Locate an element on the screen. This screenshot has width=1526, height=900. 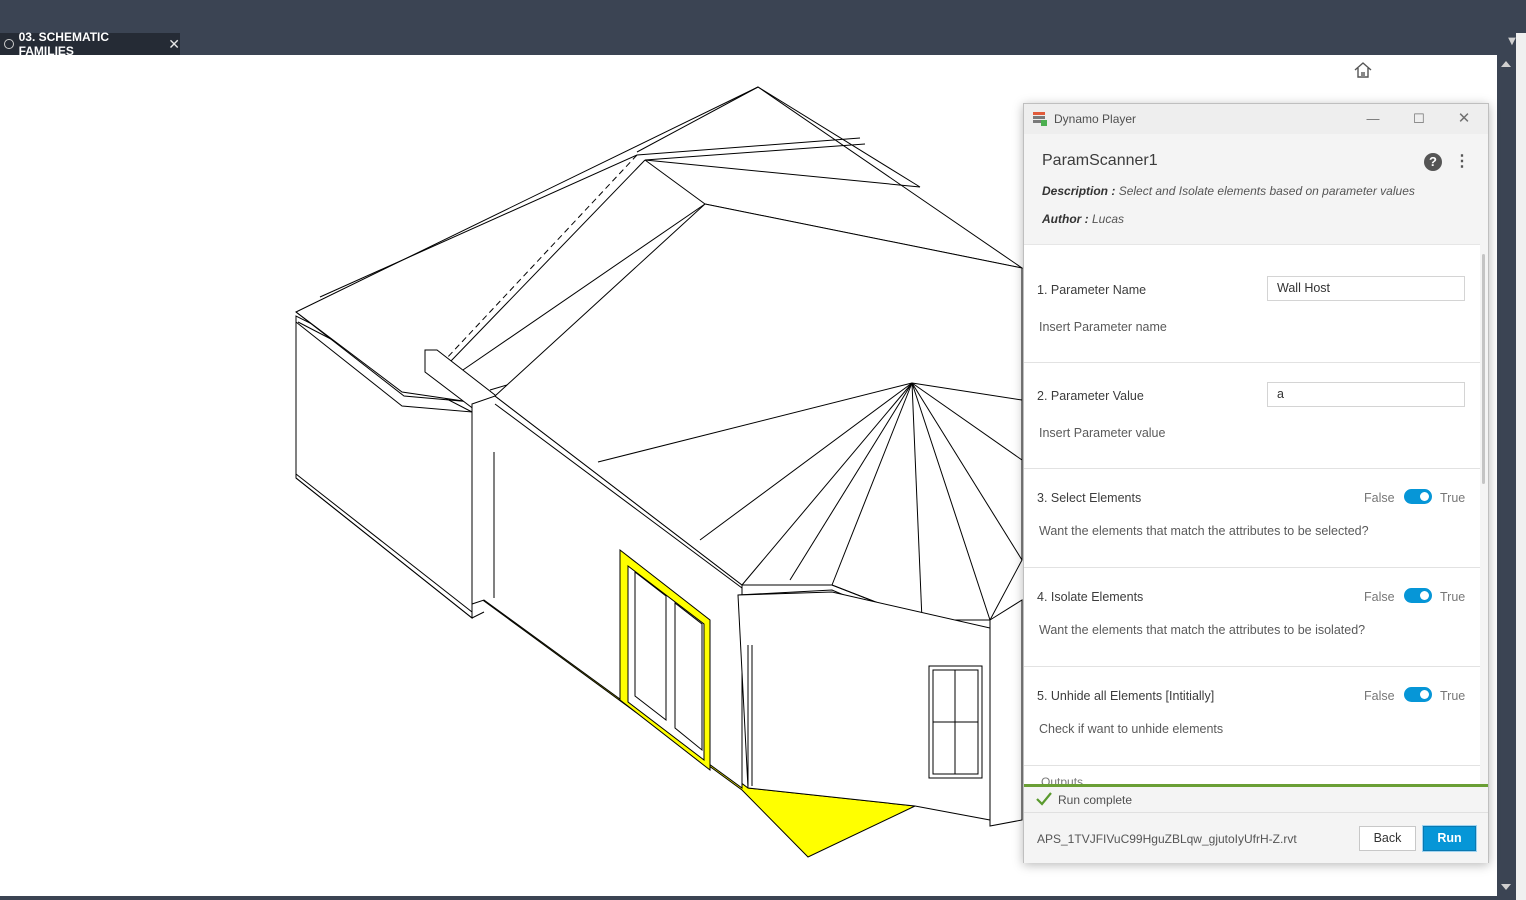
parameter-value-input: a is located at coordinates (1366, 394).